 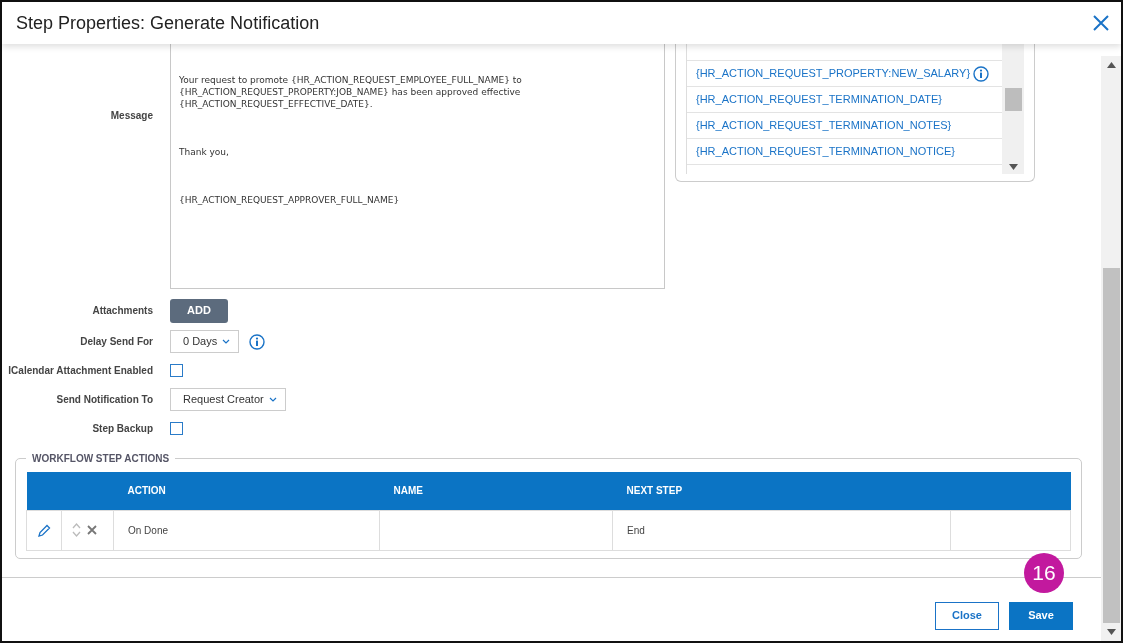 I want to click on table-cell: On Done, so click(x=148, y=530).